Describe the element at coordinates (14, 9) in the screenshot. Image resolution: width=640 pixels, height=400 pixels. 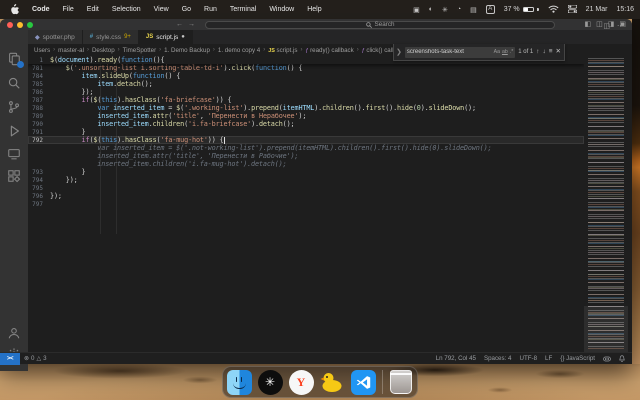
I see `apple-menu-icon` at that location.